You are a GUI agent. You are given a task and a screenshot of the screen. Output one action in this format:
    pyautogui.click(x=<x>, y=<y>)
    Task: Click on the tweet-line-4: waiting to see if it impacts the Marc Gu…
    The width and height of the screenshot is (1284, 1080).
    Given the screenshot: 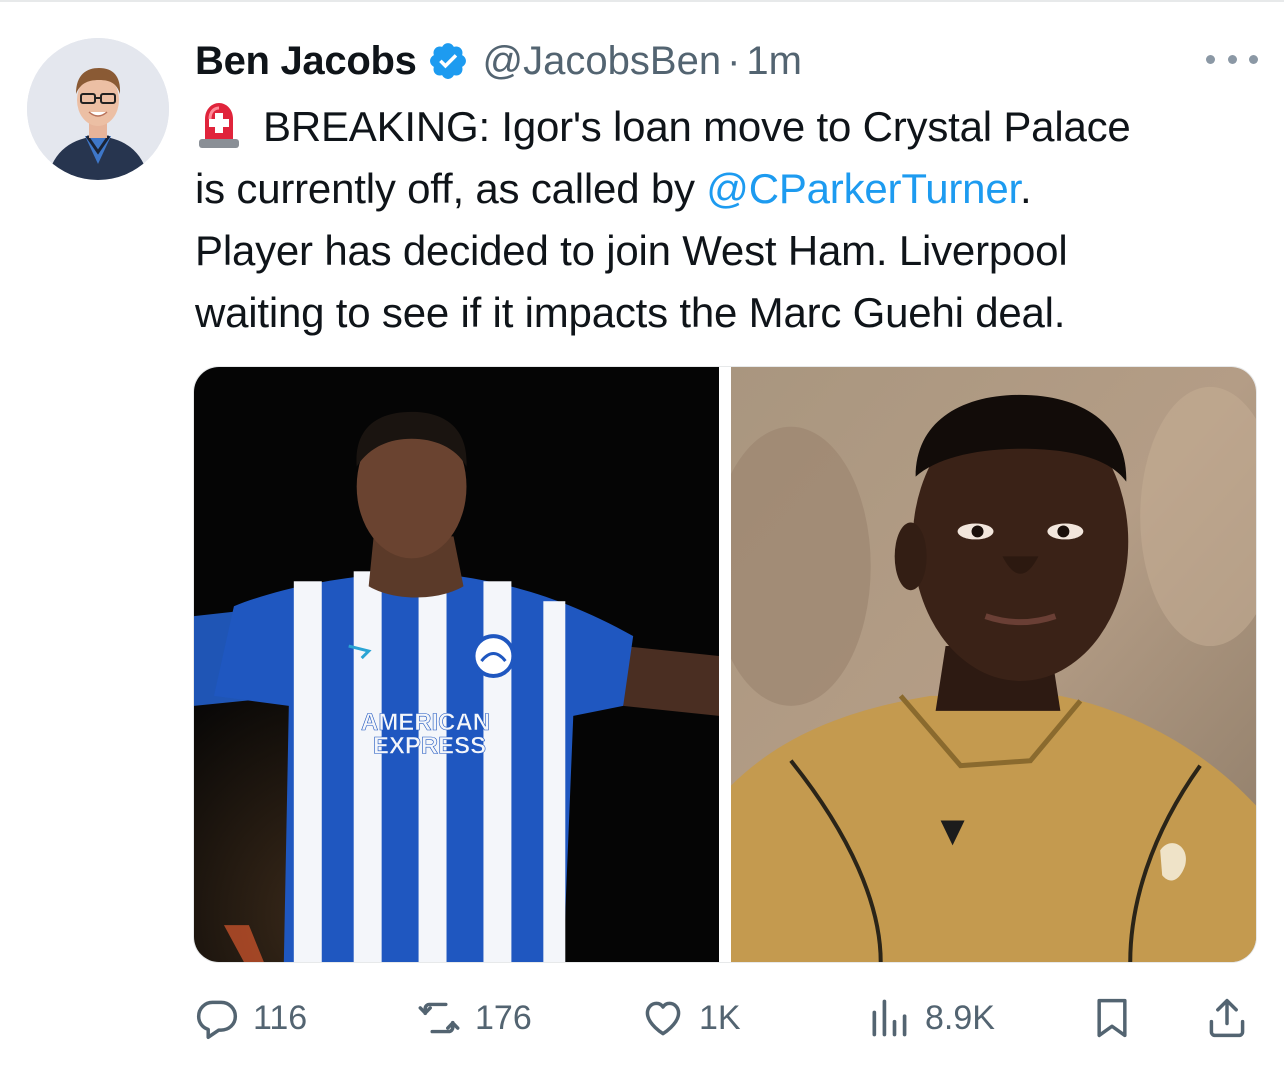 What is the action you would take?
    pyautogui.click(x=630, y=312)
    